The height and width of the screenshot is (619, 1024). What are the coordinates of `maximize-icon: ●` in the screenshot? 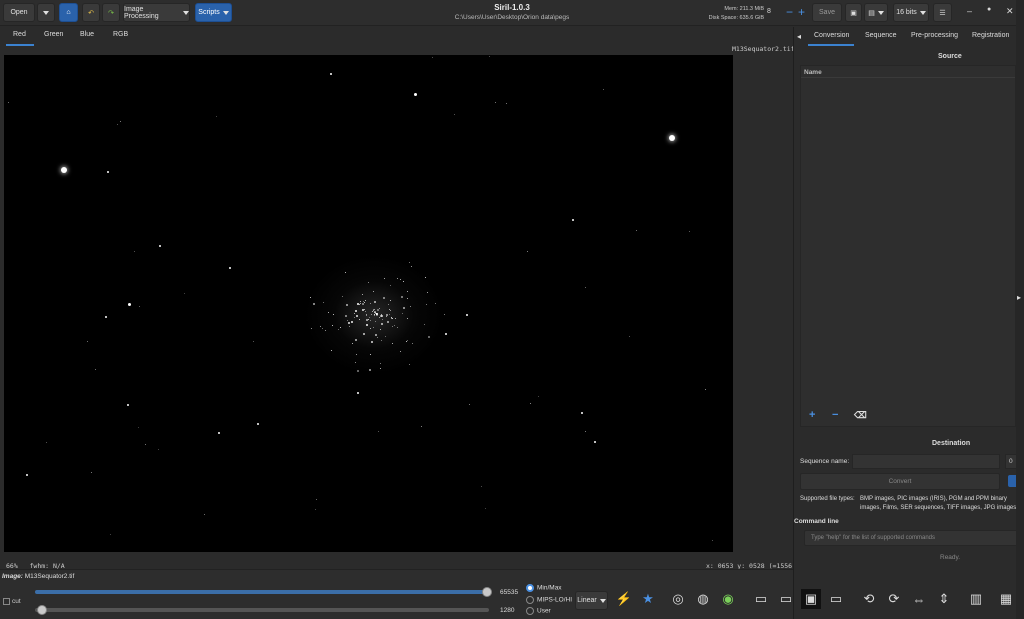 It's located at (989, 9).